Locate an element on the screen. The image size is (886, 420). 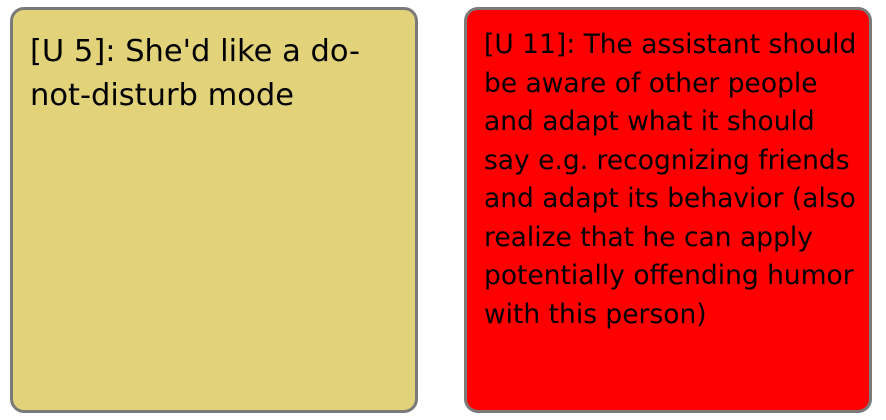
sticky-note-u5-text: [U 5]: She'd like a do-not-disturb mode is located at coordinates (195, 73).